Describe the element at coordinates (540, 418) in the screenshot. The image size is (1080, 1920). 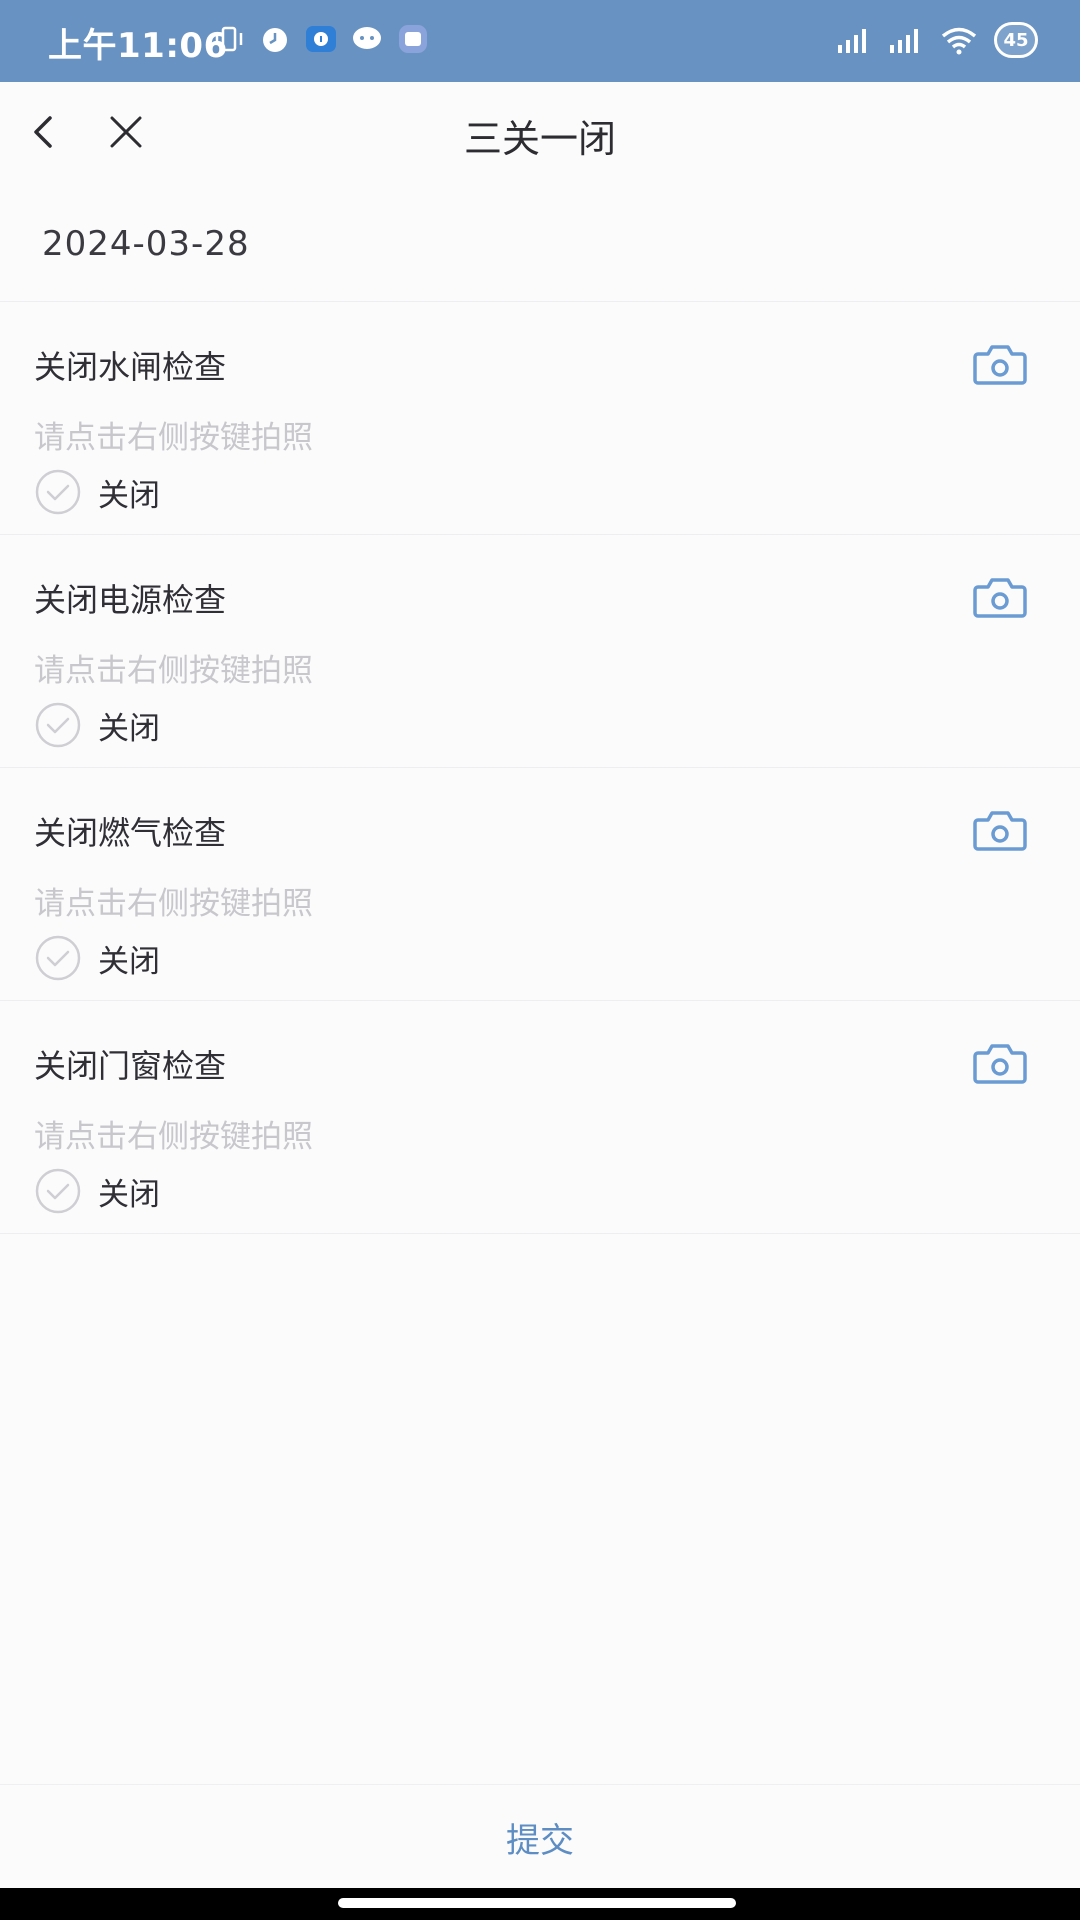
I see `list-item: 关闭水闸检查 请点击右侧按键拍照 关闭` at that location.